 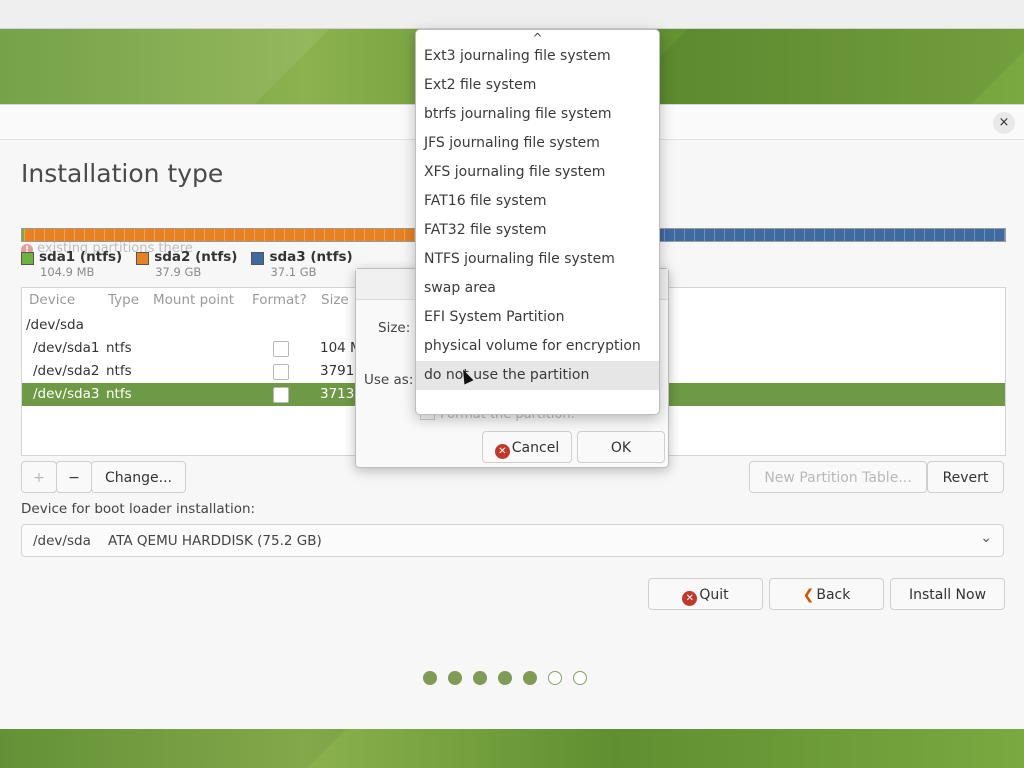 I want to click on revert-button: Revert, so click(x=965, y=477).